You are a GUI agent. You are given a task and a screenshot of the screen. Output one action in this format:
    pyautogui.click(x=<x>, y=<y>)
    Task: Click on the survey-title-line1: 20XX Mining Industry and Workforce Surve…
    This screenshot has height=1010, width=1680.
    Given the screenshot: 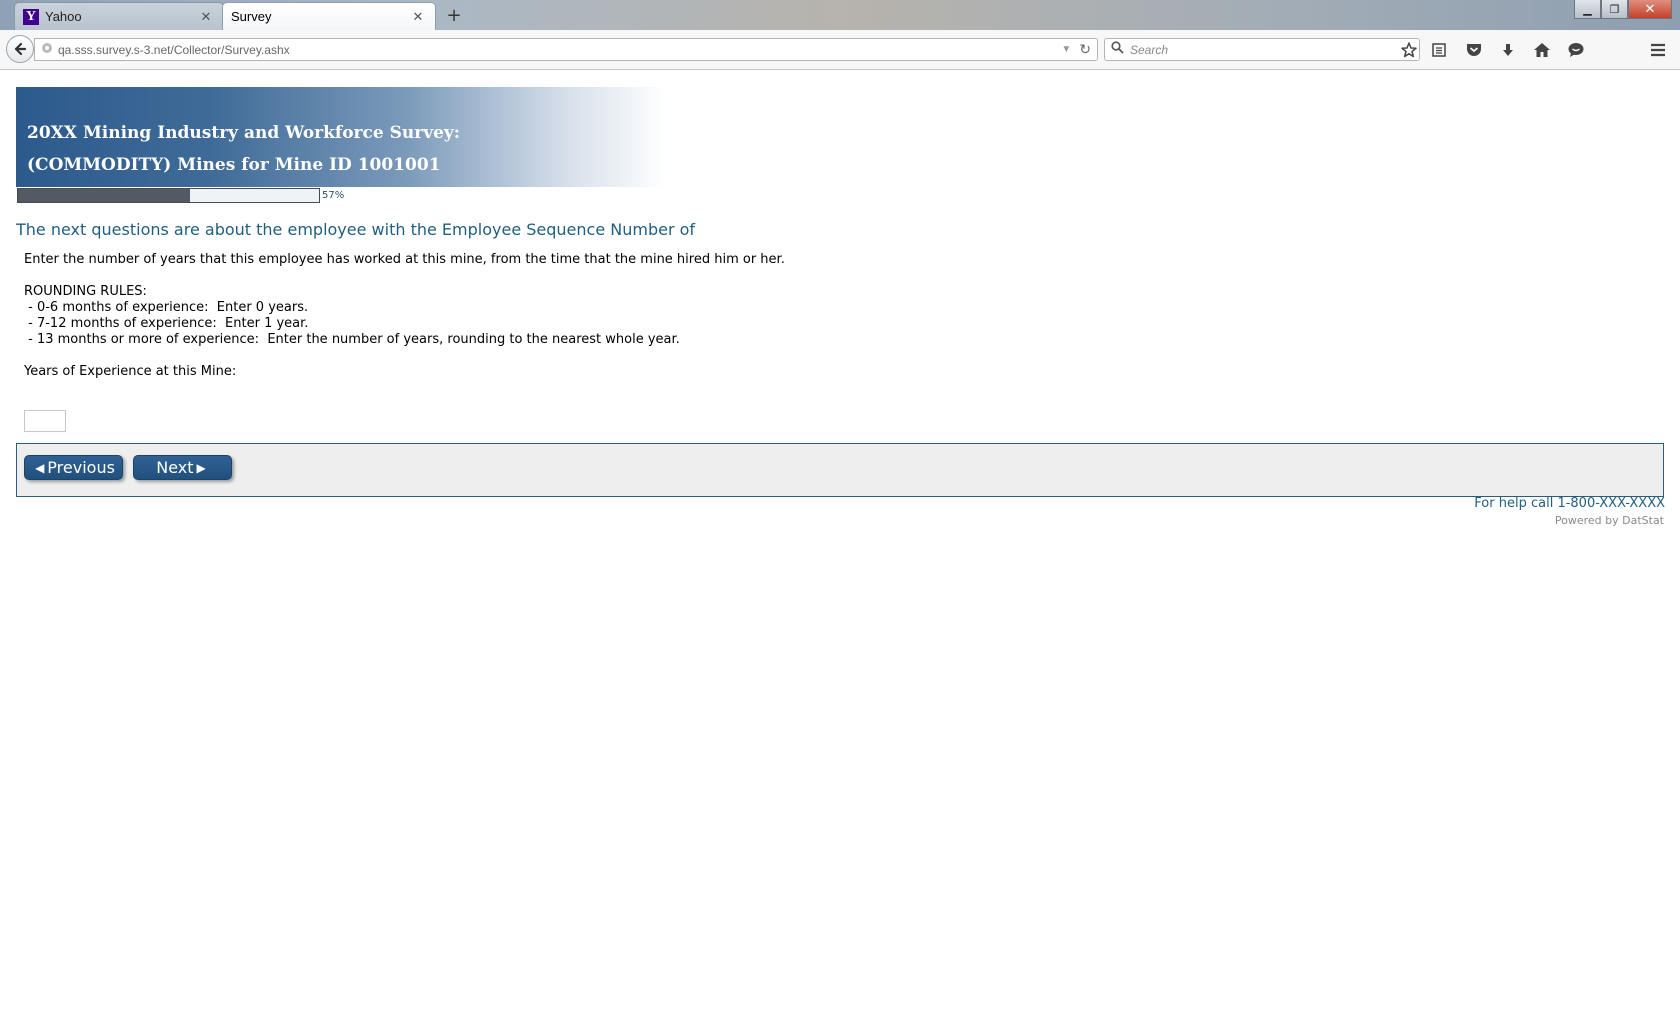 What is the action you would take?
    pyautogui.click(x=244, y=133)
    